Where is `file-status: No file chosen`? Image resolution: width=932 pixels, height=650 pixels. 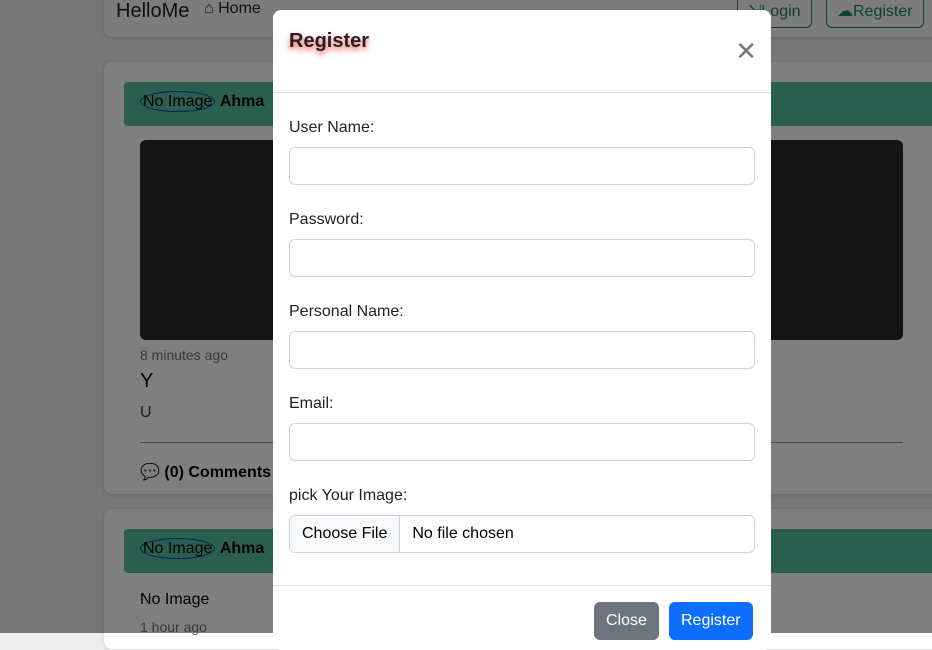 file-status: No file chosen is located at coordinates (463, 533).